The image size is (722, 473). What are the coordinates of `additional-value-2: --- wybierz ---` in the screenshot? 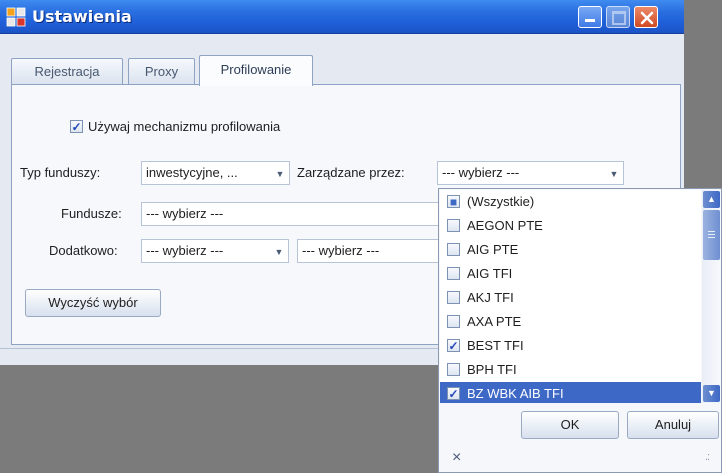 It's located at (341, 250).